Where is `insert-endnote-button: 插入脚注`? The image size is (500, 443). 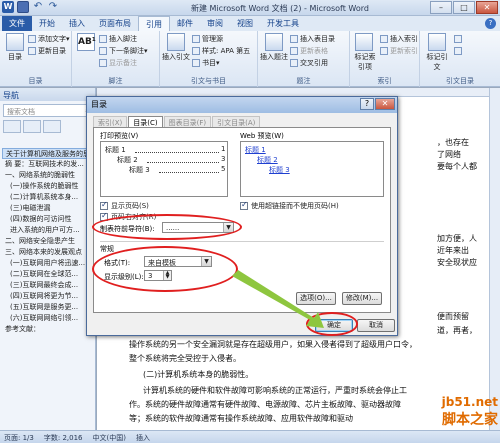 insert-endnote-button: 插入脚注 is located at coordinates (118, 39).